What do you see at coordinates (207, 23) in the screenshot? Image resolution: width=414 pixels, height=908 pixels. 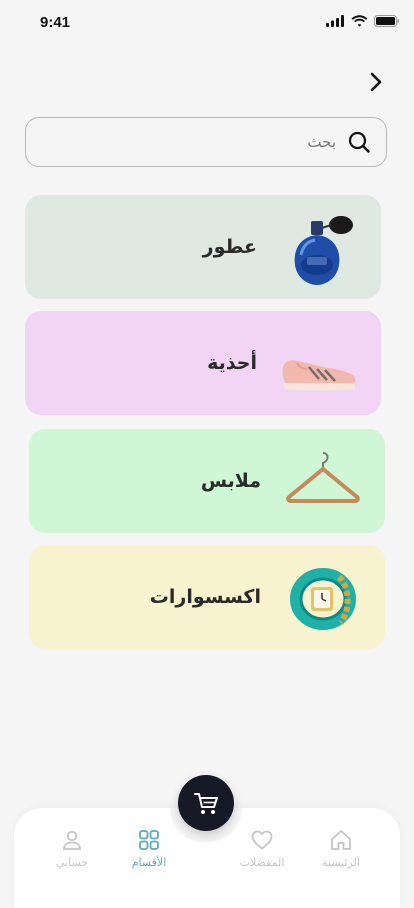 I see `status-bar: 9:41` at bounding box center [207, 23].